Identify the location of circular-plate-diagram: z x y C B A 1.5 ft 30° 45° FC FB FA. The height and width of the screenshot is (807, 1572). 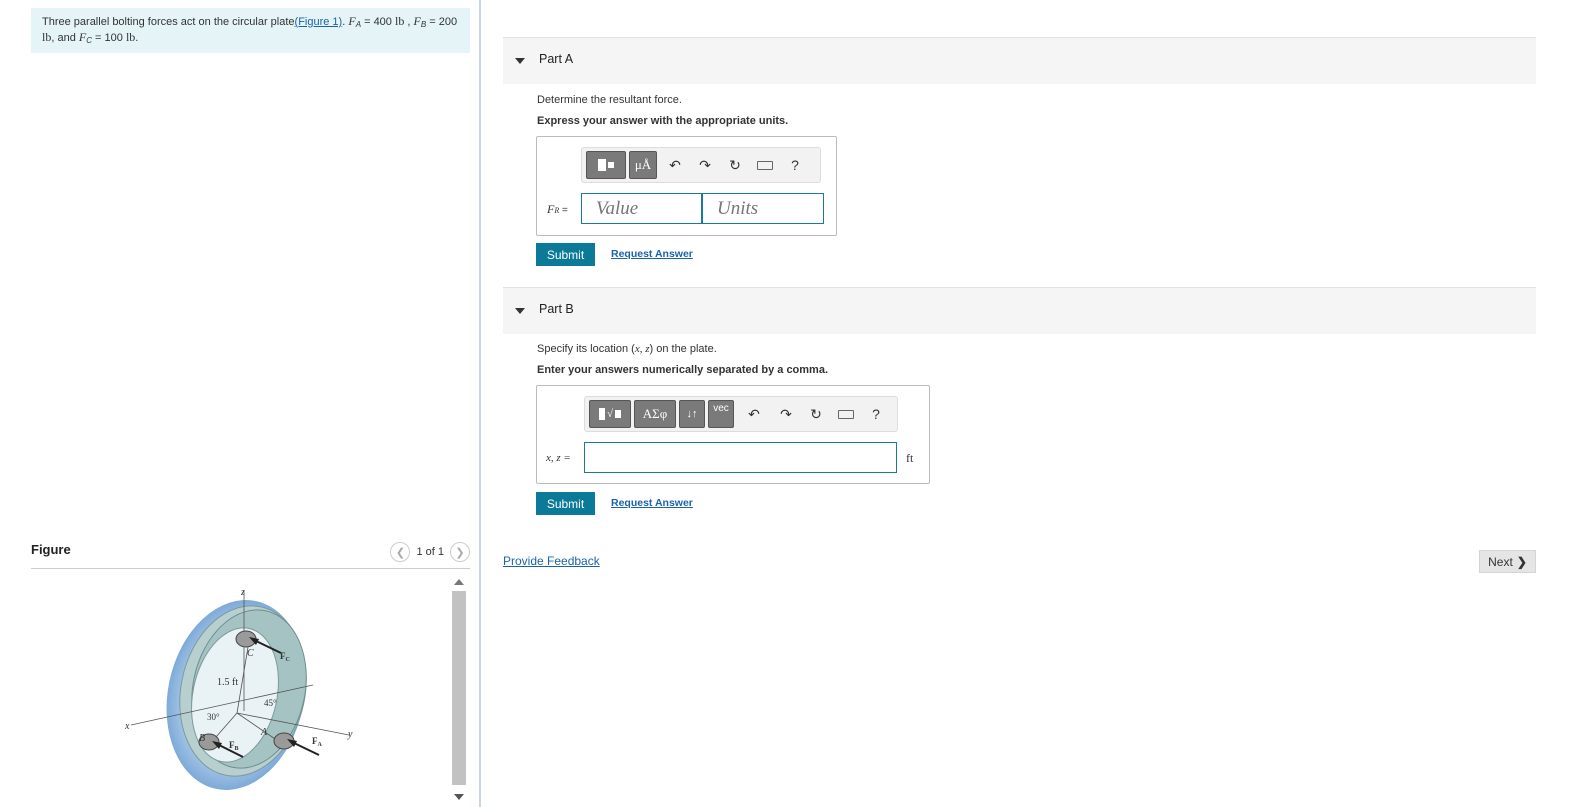
(238, 688).